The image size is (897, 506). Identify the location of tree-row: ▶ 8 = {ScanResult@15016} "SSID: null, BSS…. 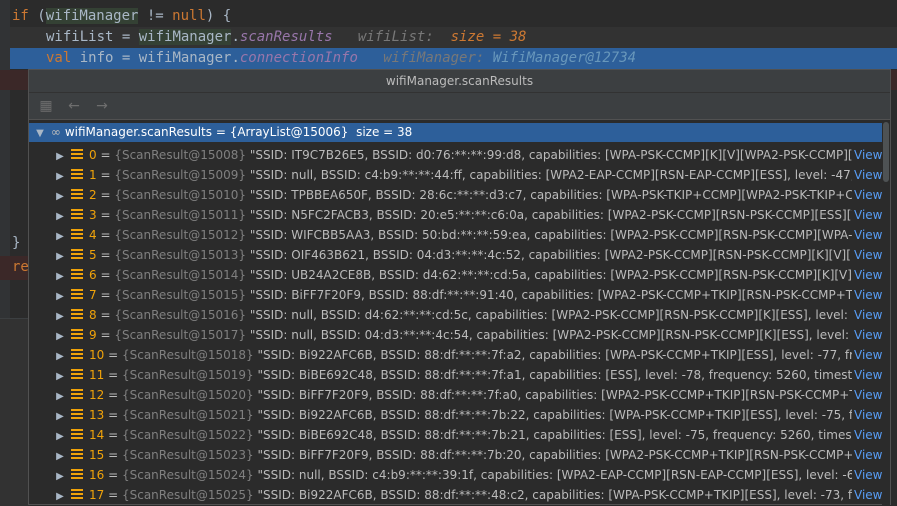
(455, 315).